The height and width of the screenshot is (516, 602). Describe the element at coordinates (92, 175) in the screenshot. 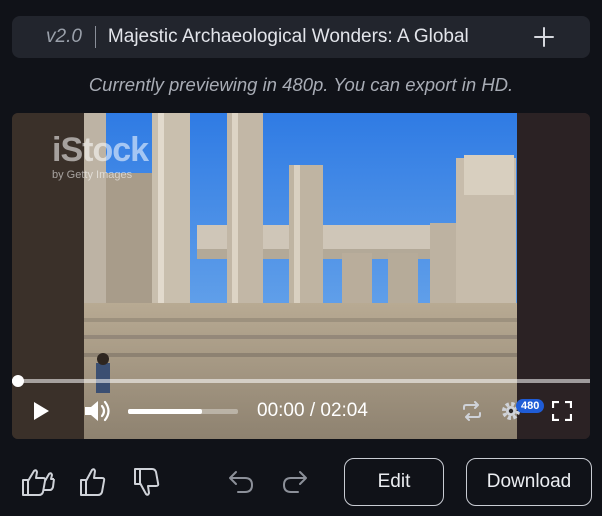

I see `watermark-credit: by Getty Images` at that location.